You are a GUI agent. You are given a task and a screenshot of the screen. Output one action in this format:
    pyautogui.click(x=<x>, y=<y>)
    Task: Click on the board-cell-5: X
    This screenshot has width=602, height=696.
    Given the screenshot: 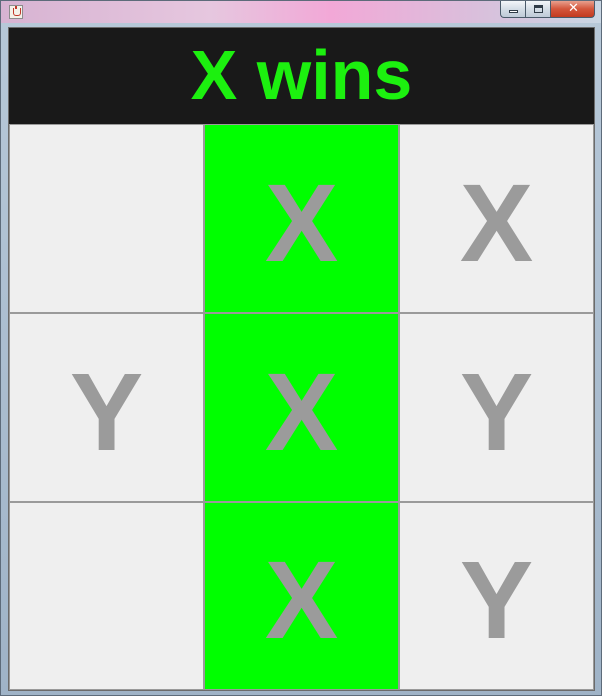 What is the action you would take?
    pyautogui.click(x=301, y=407)
    